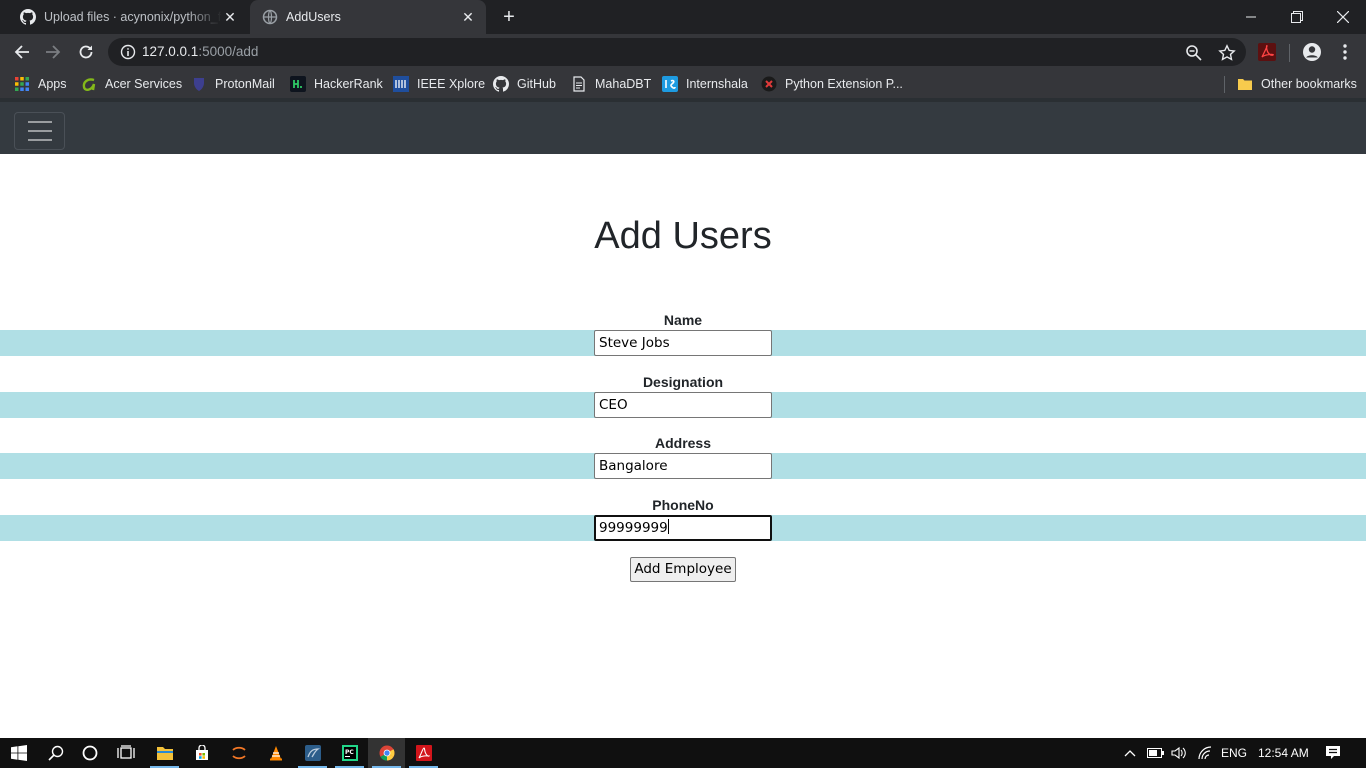 The width and height of the screenshot is (1366, 768). Describe the element at coordinates (270, 17) in the screenshot. I see `globe-icon` at that location.